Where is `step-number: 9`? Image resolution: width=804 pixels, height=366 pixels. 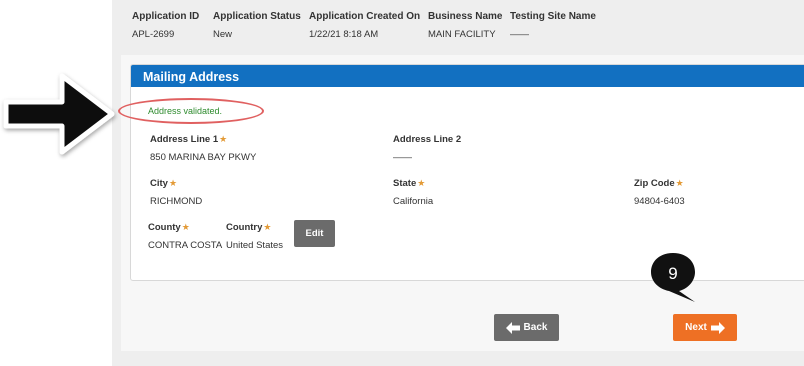
step-number: 9 is located at coordinates (673, 273).